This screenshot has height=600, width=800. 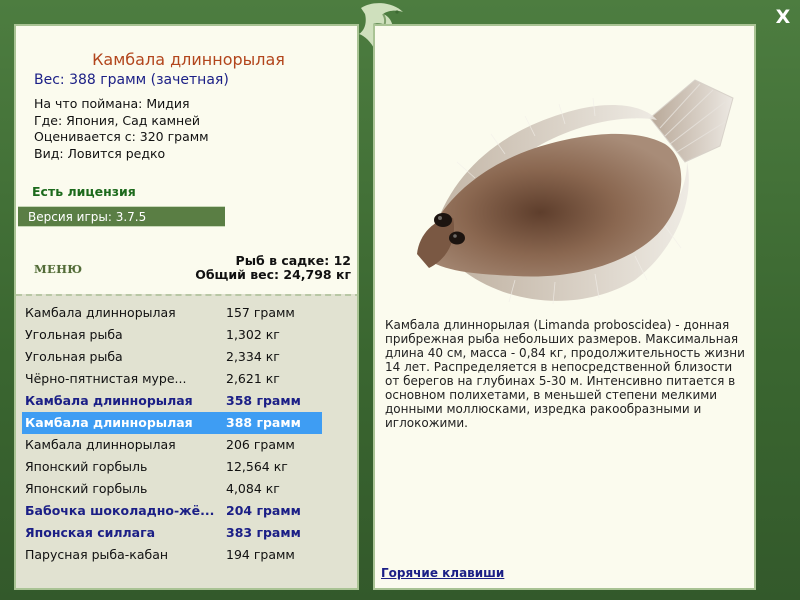 What do you see at coordinates (263, 532) in the screenshot?
I see `catch-weight: 383 грамм` at bounding box center [263, 532].